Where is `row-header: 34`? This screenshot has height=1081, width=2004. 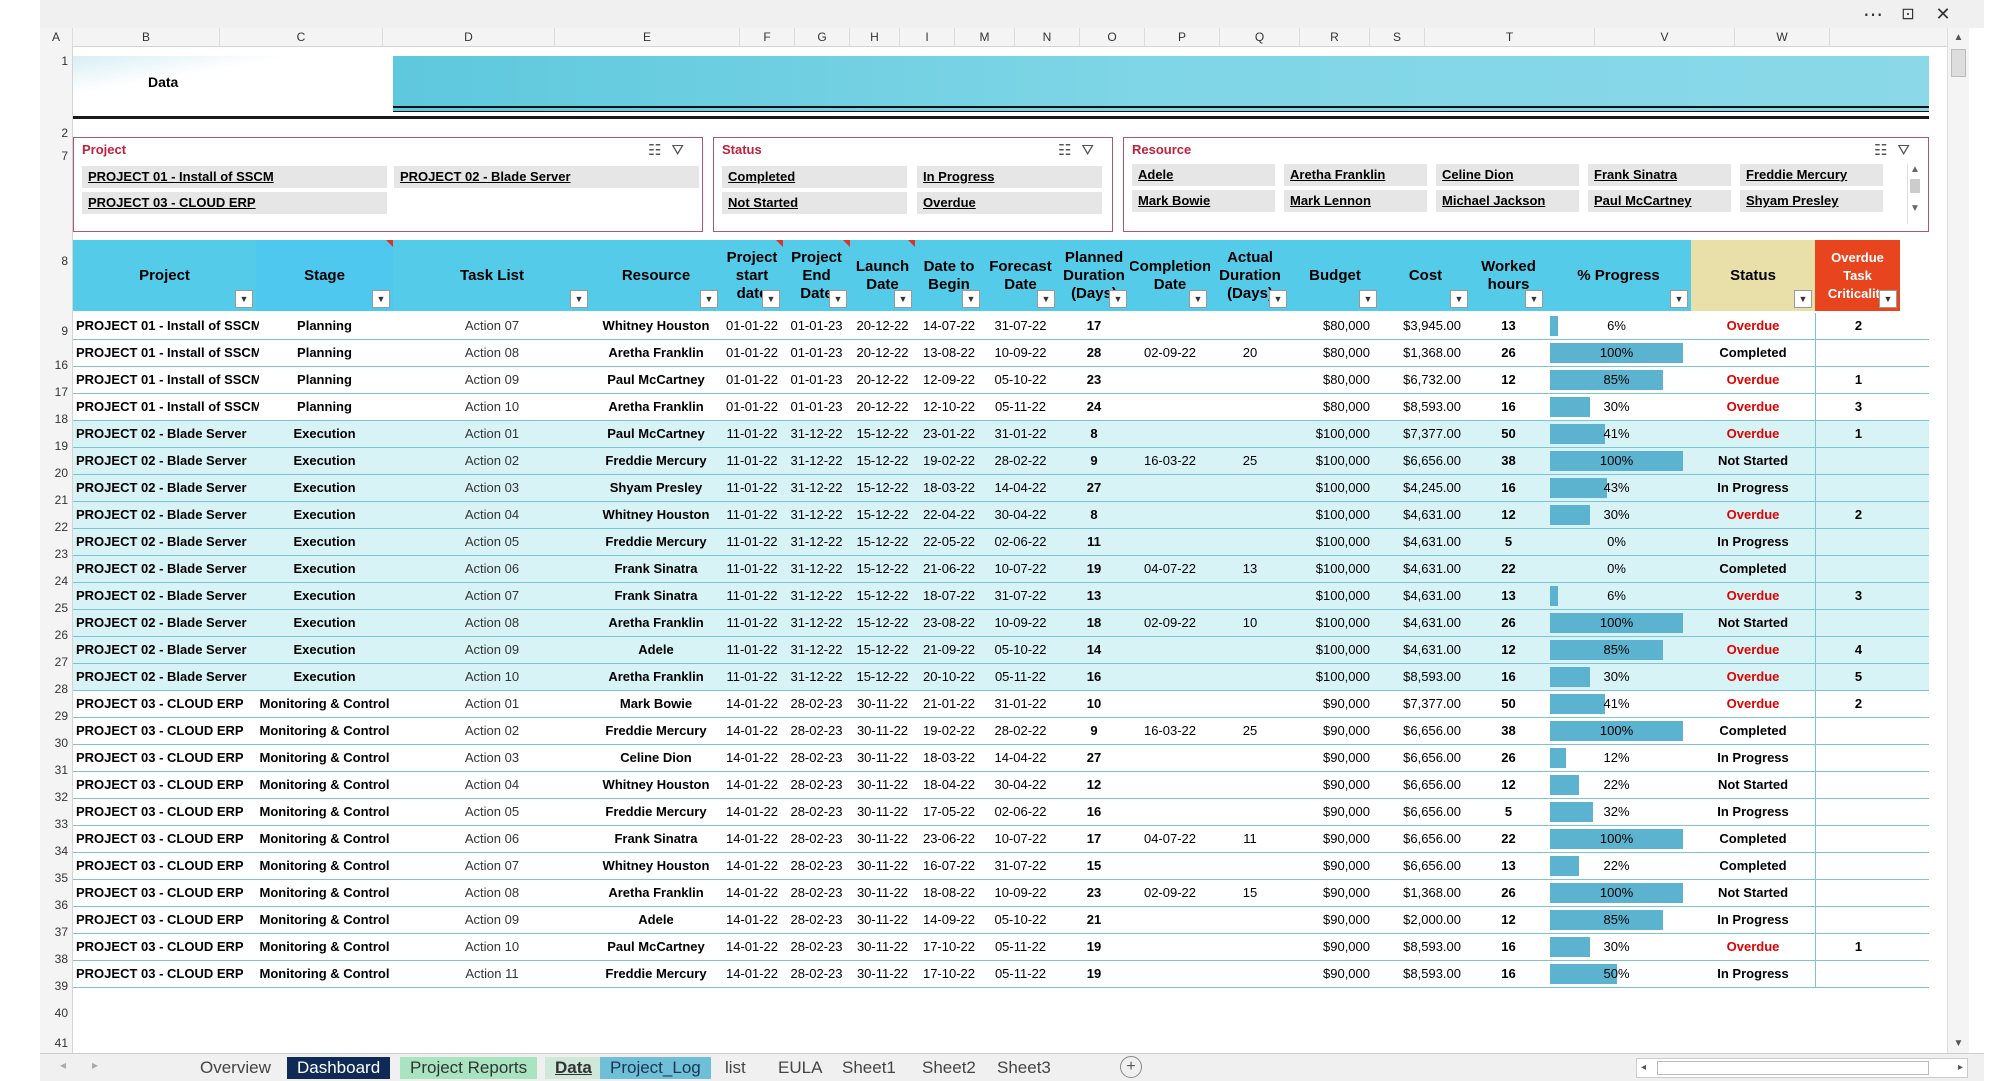 row-header: 34 is located at coordinates (56, 851).